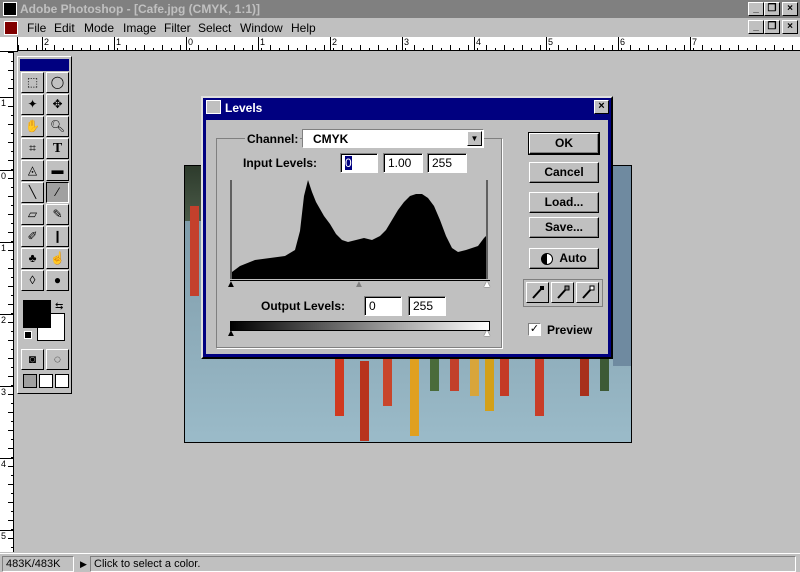  What do you see at coordinates (57, 104) in the screenshot?
I see `move-tool-button: ✥` at bounding box center [57, 104].